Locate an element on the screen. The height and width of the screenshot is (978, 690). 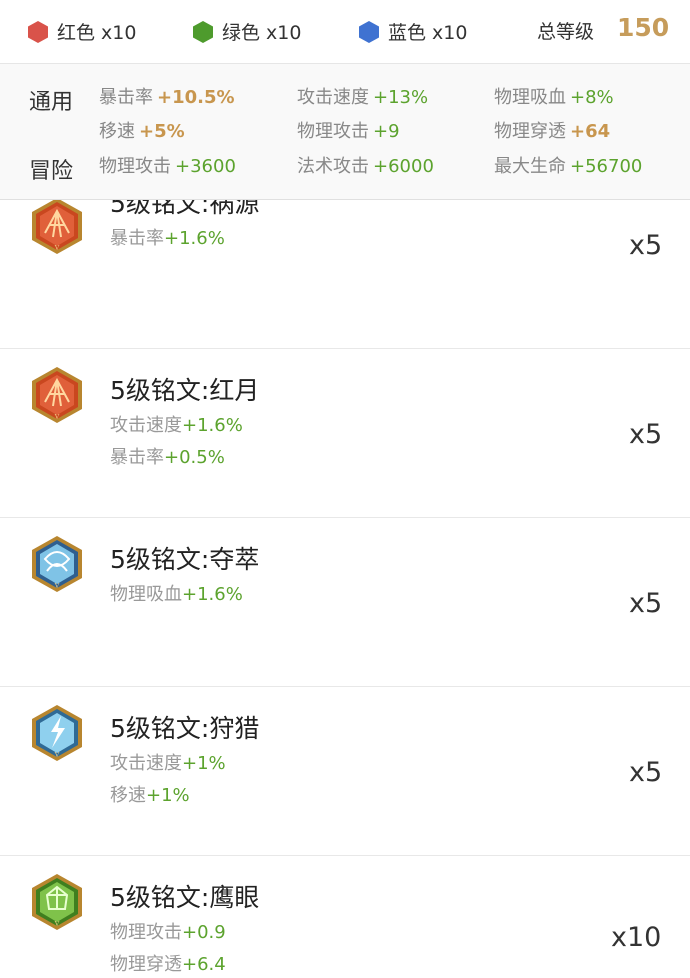
red-gem-label: 红色 x10 is located at coordinates (97, 33).